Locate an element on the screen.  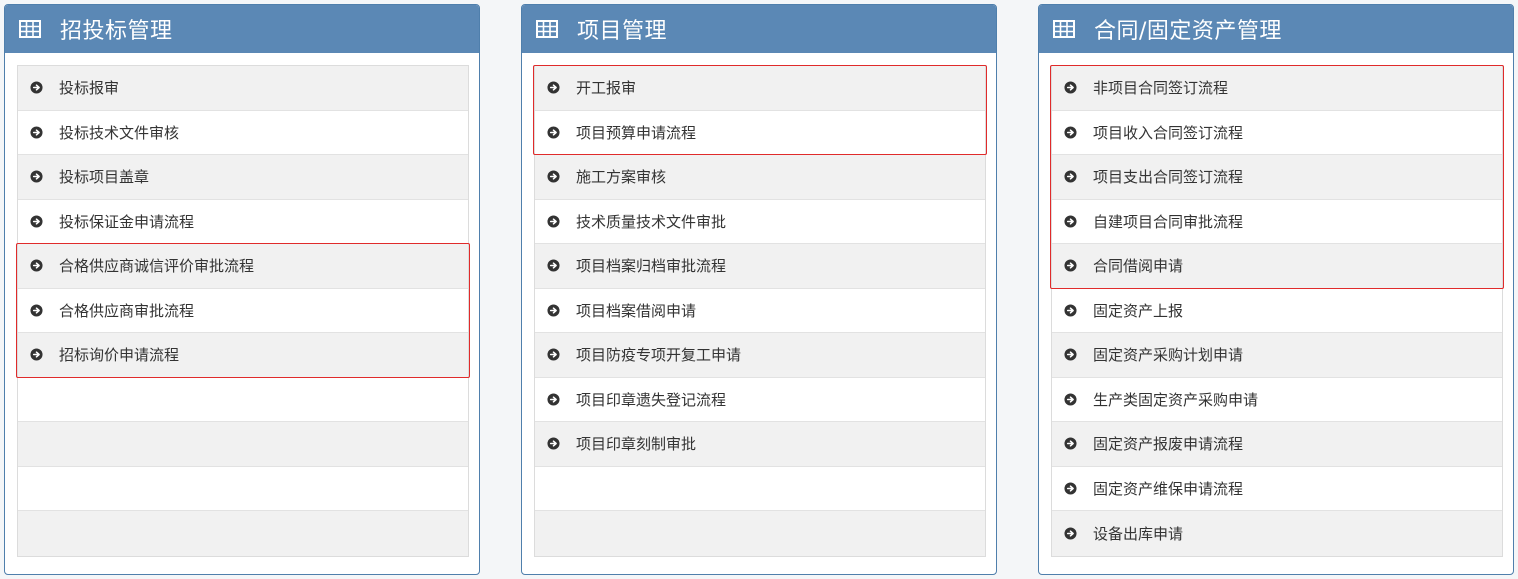
process-link-label: 合格供应商审批流程 is located at coordinates (126, 310).